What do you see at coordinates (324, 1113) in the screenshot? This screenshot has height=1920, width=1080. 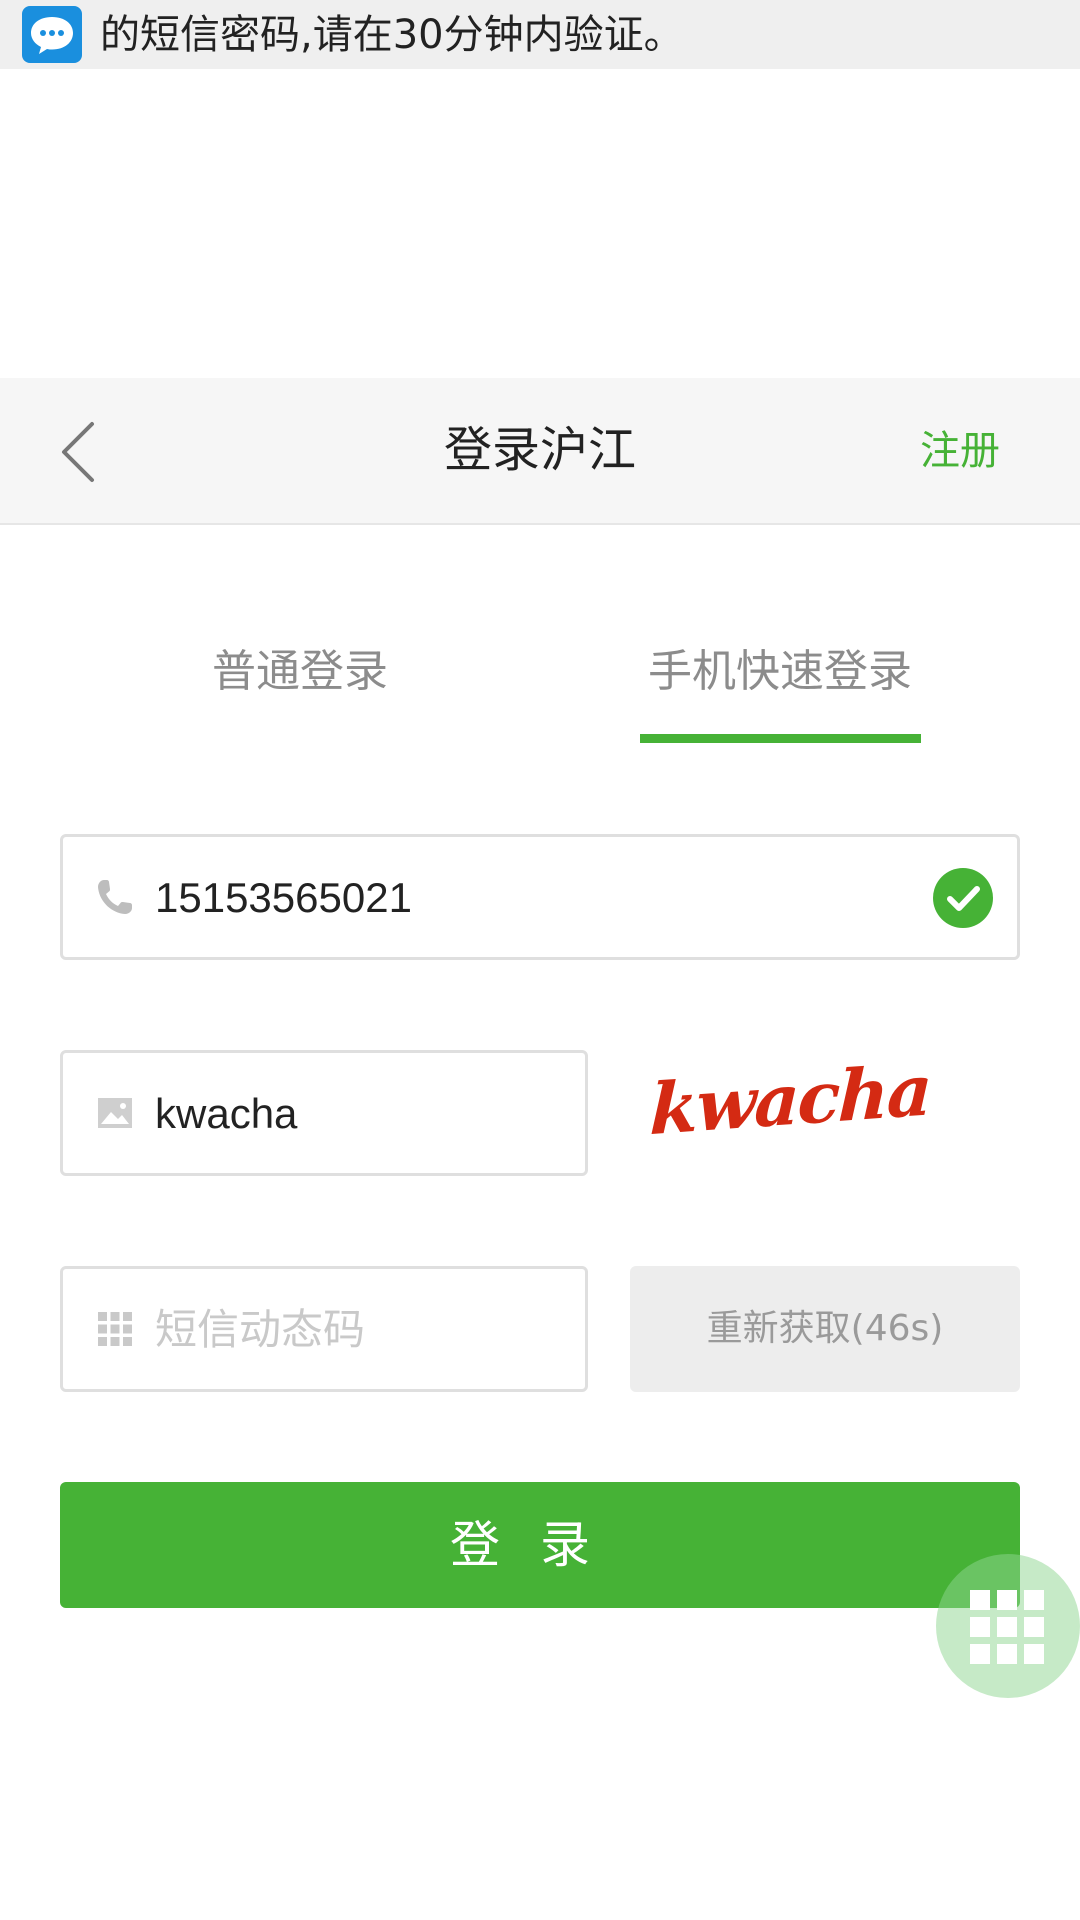 I see `captcha-field: kwacha` at bounding box center [324, 1113].